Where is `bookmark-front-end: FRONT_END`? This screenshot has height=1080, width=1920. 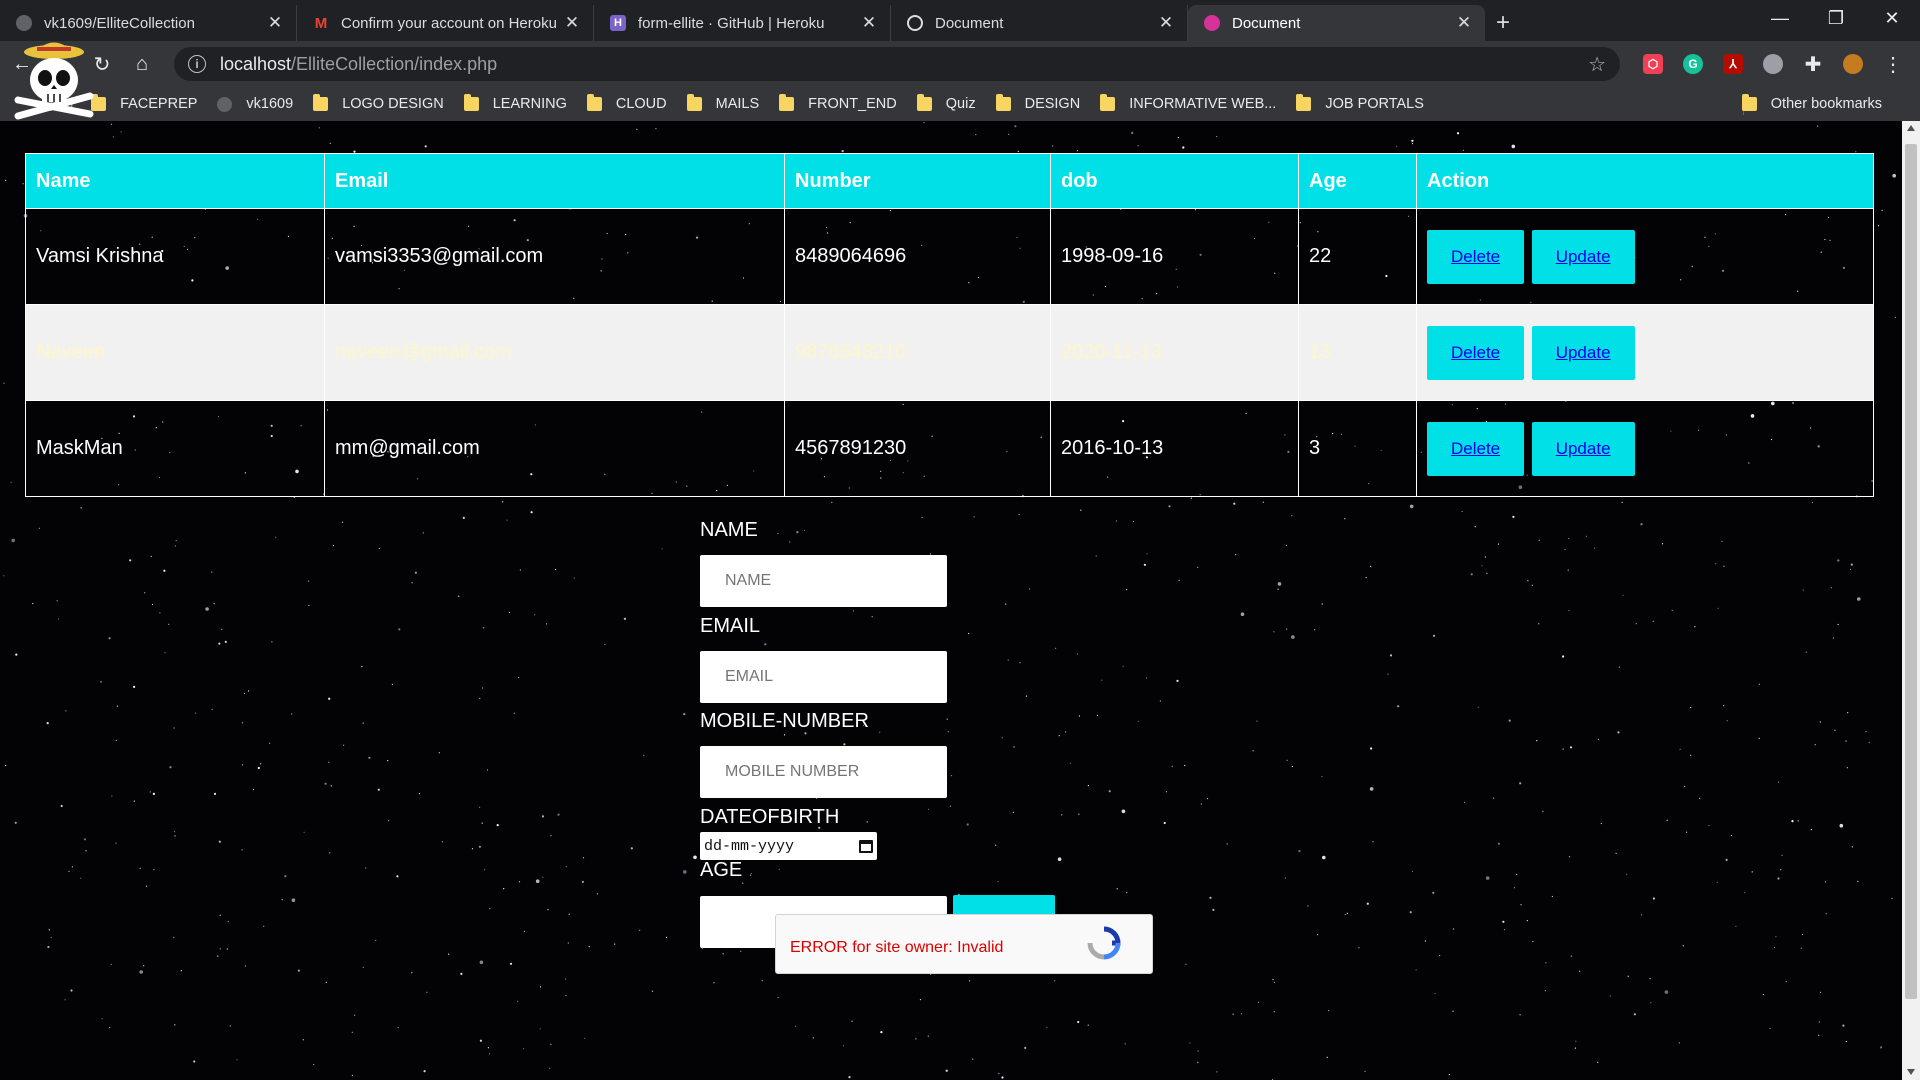 bookmark-front-end: FRONT_END is located at coordinates (838, 103).